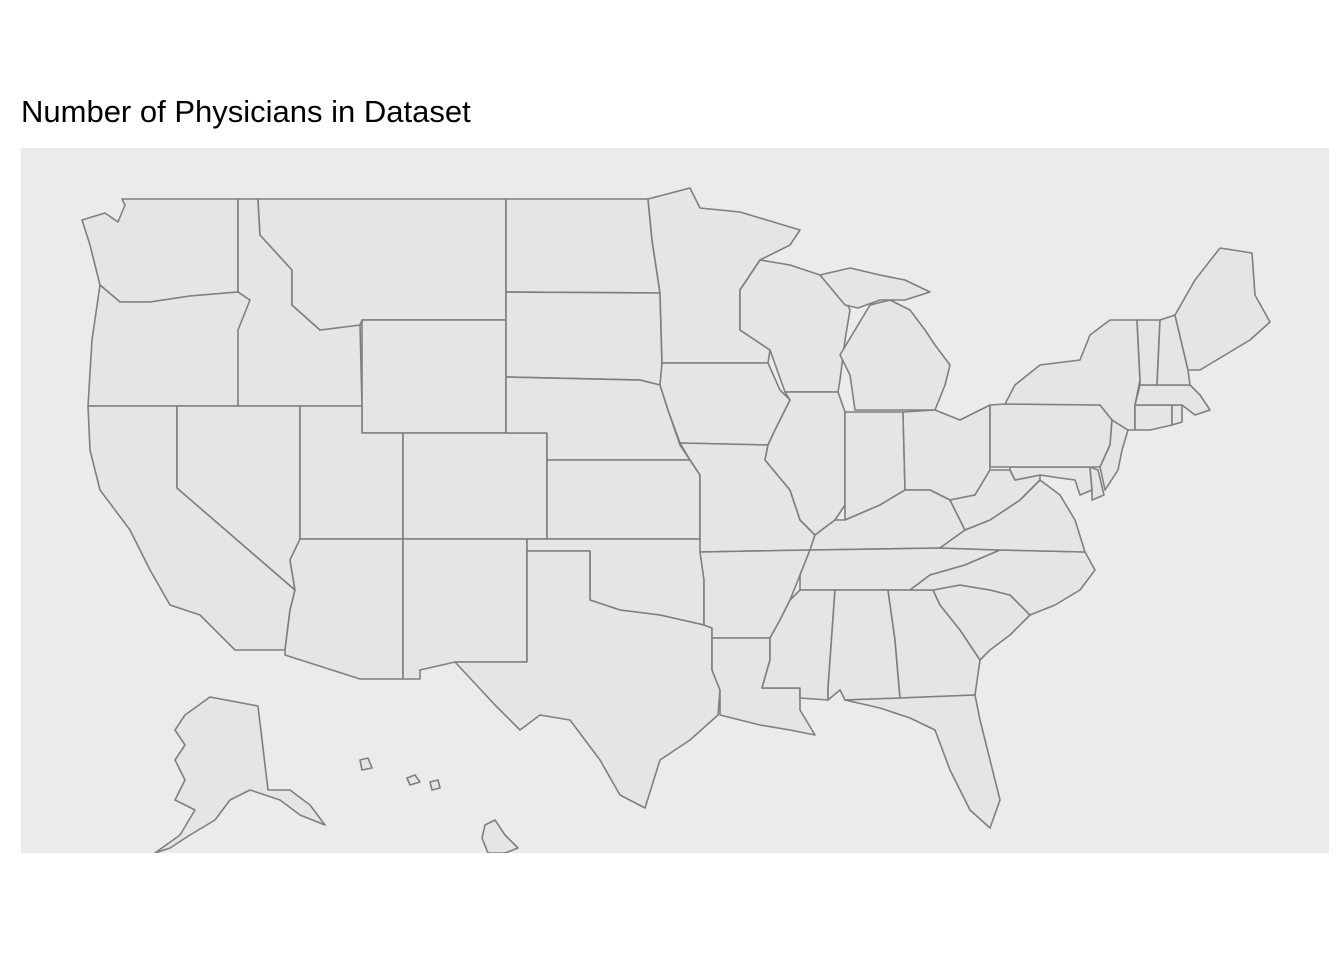 The image size is (1344, 960). What do you see at coordinates (434, 376) in the screenshot?
I see `state-wyoming` at bounding box center [434, 376].